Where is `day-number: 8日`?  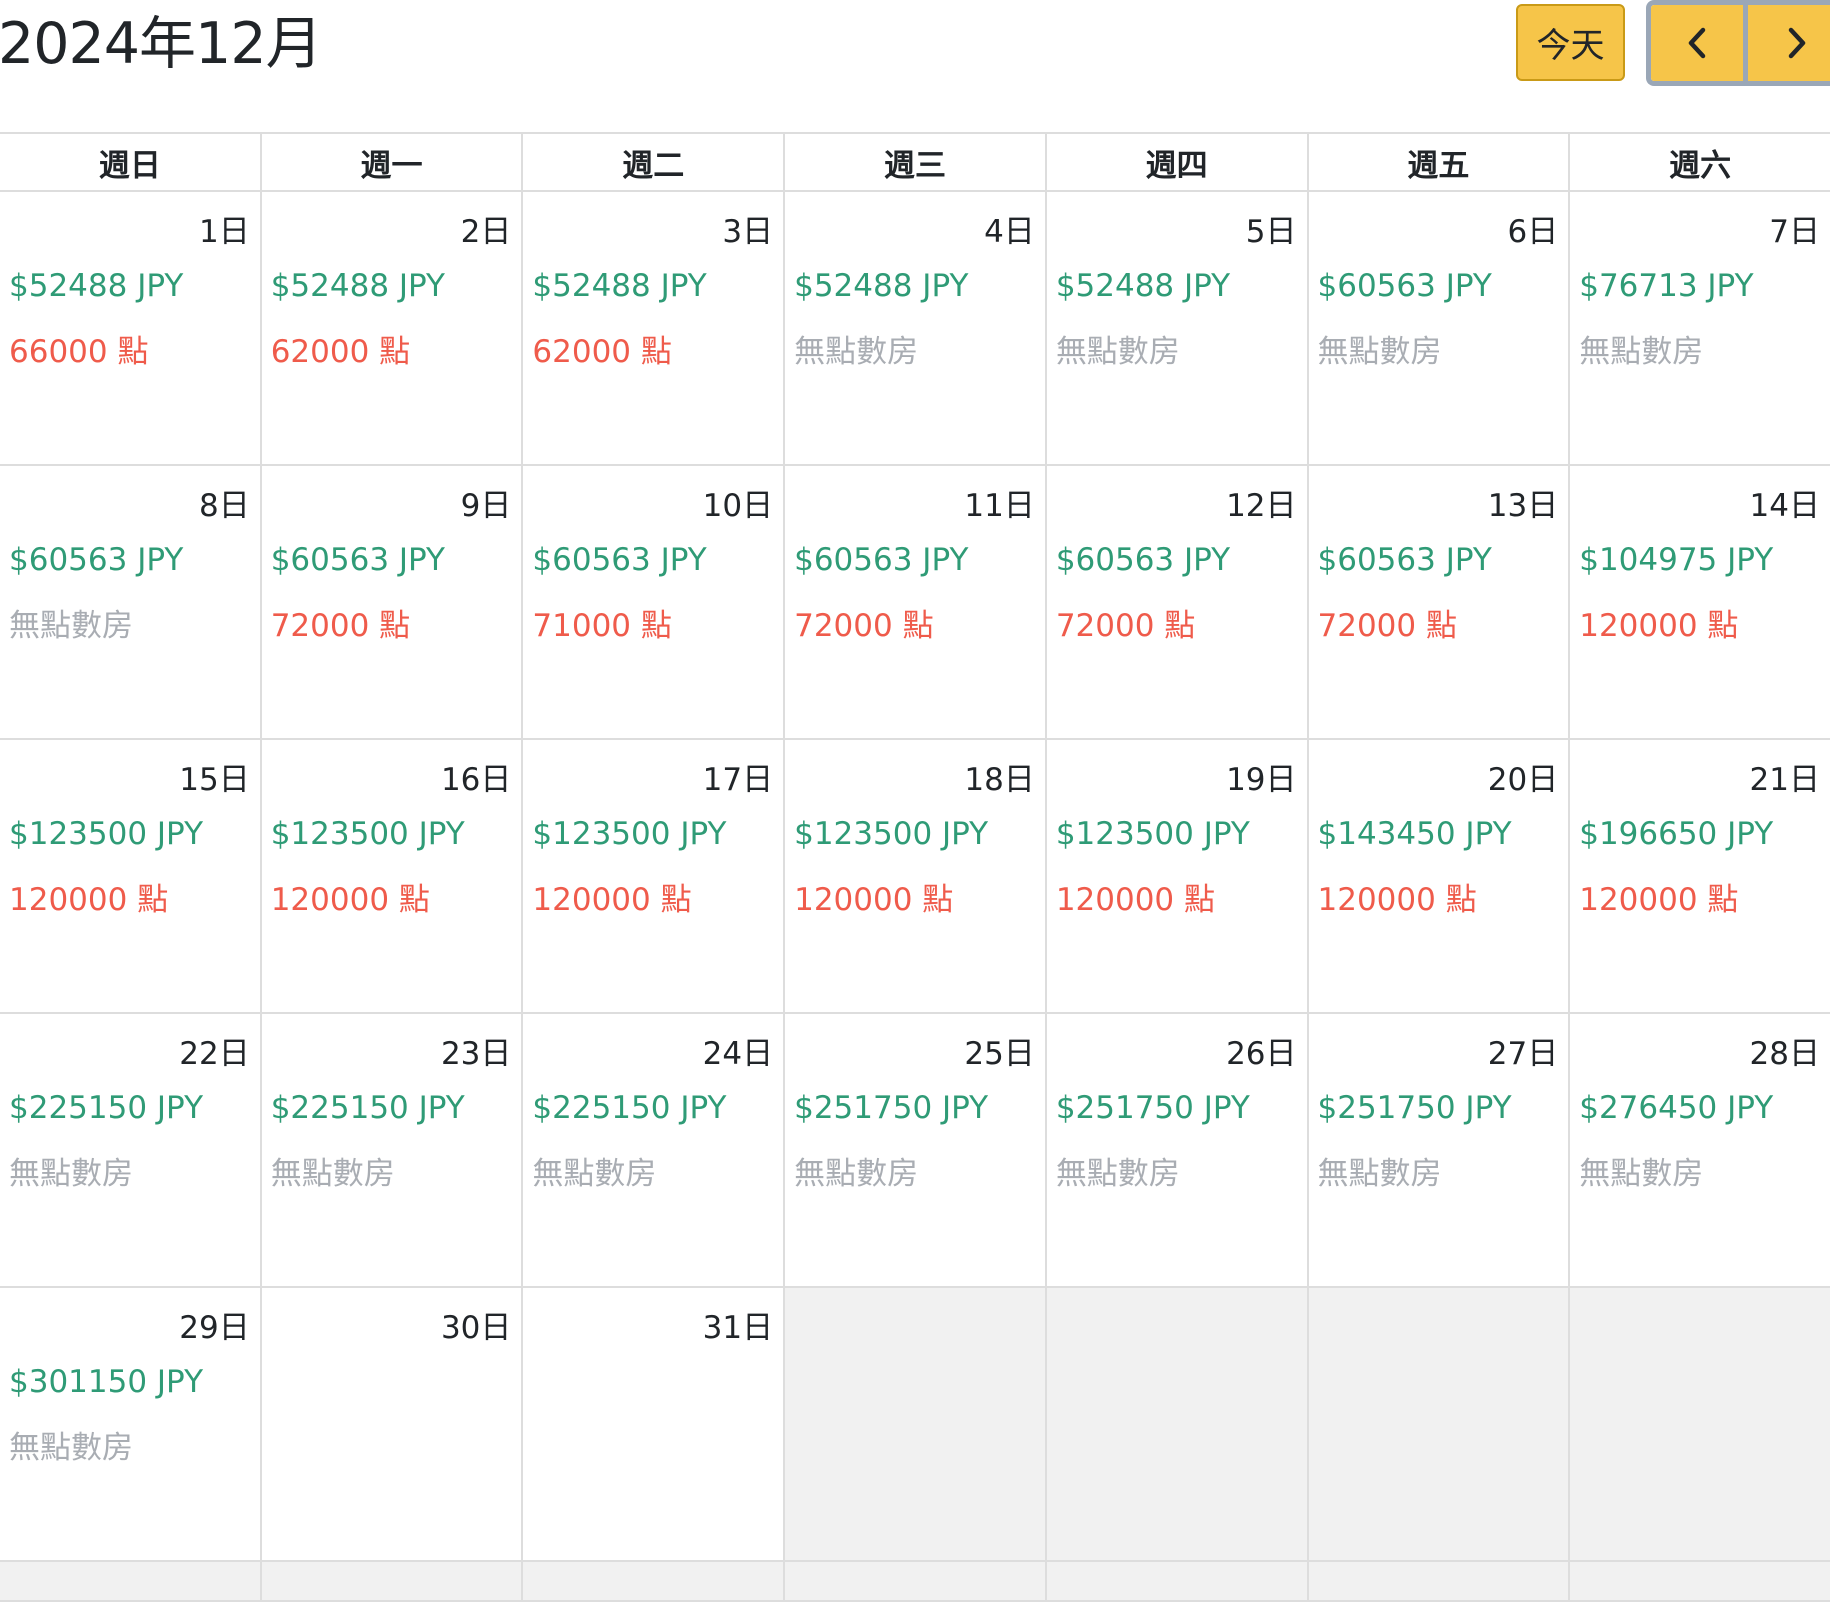 day-number: 8日 is located at coordinates (224, 506).